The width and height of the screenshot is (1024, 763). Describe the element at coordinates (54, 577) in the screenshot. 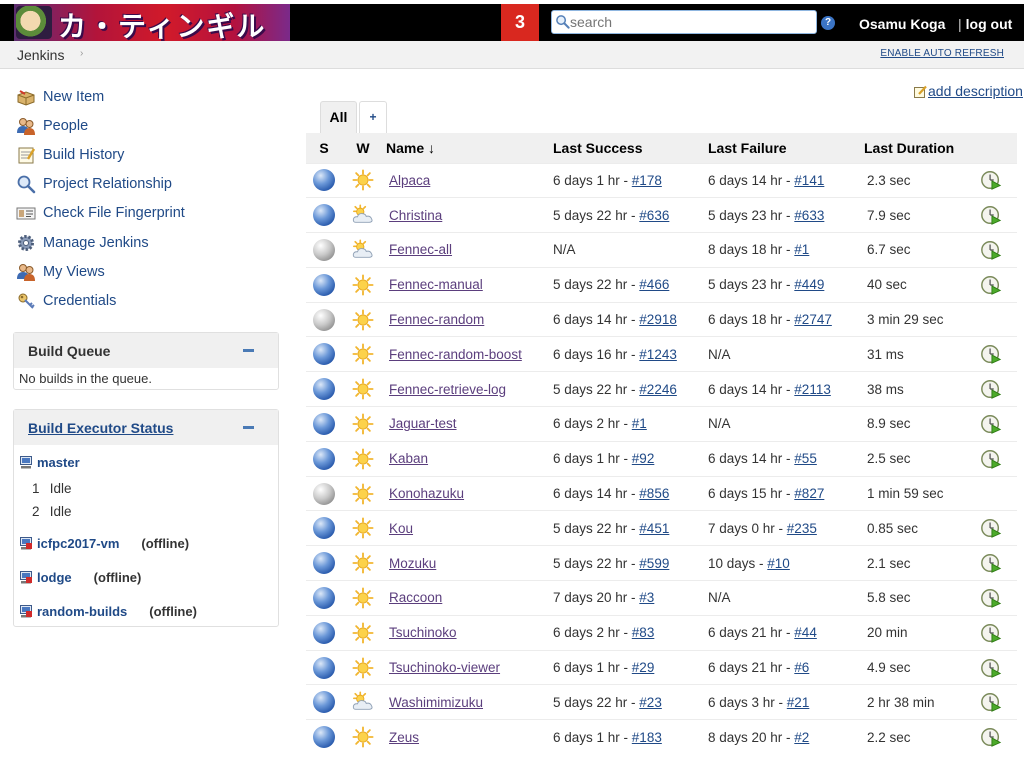

I see `node-name: lodge` at that location.